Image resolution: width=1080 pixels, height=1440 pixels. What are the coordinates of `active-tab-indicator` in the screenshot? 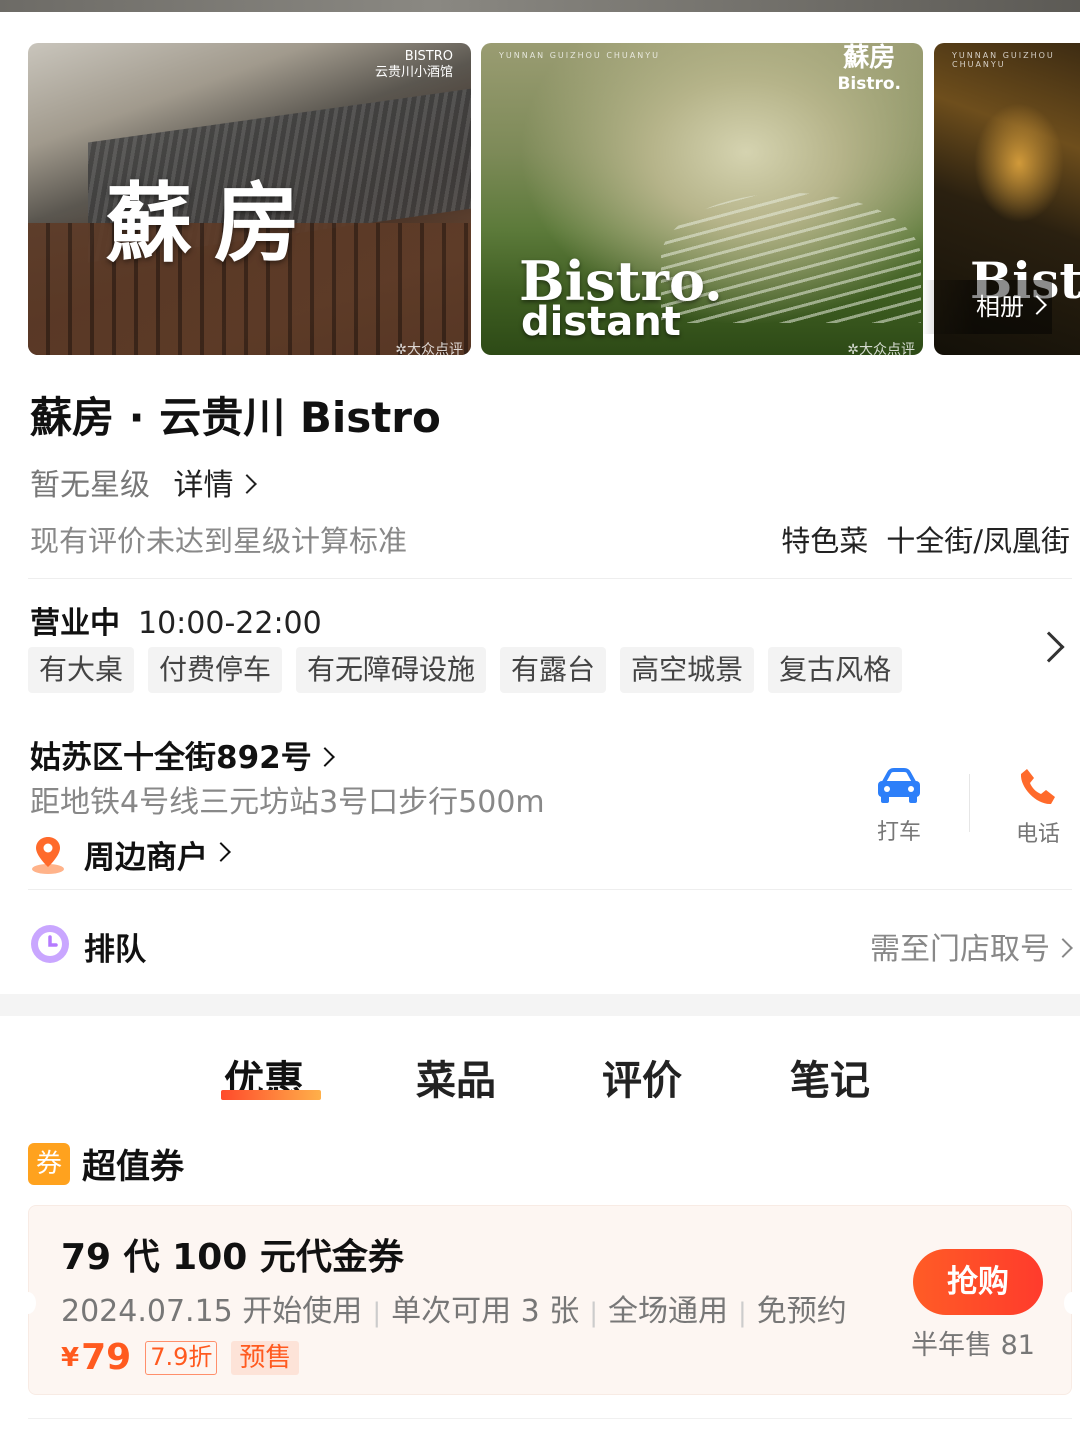 It's located at (271, 1095).